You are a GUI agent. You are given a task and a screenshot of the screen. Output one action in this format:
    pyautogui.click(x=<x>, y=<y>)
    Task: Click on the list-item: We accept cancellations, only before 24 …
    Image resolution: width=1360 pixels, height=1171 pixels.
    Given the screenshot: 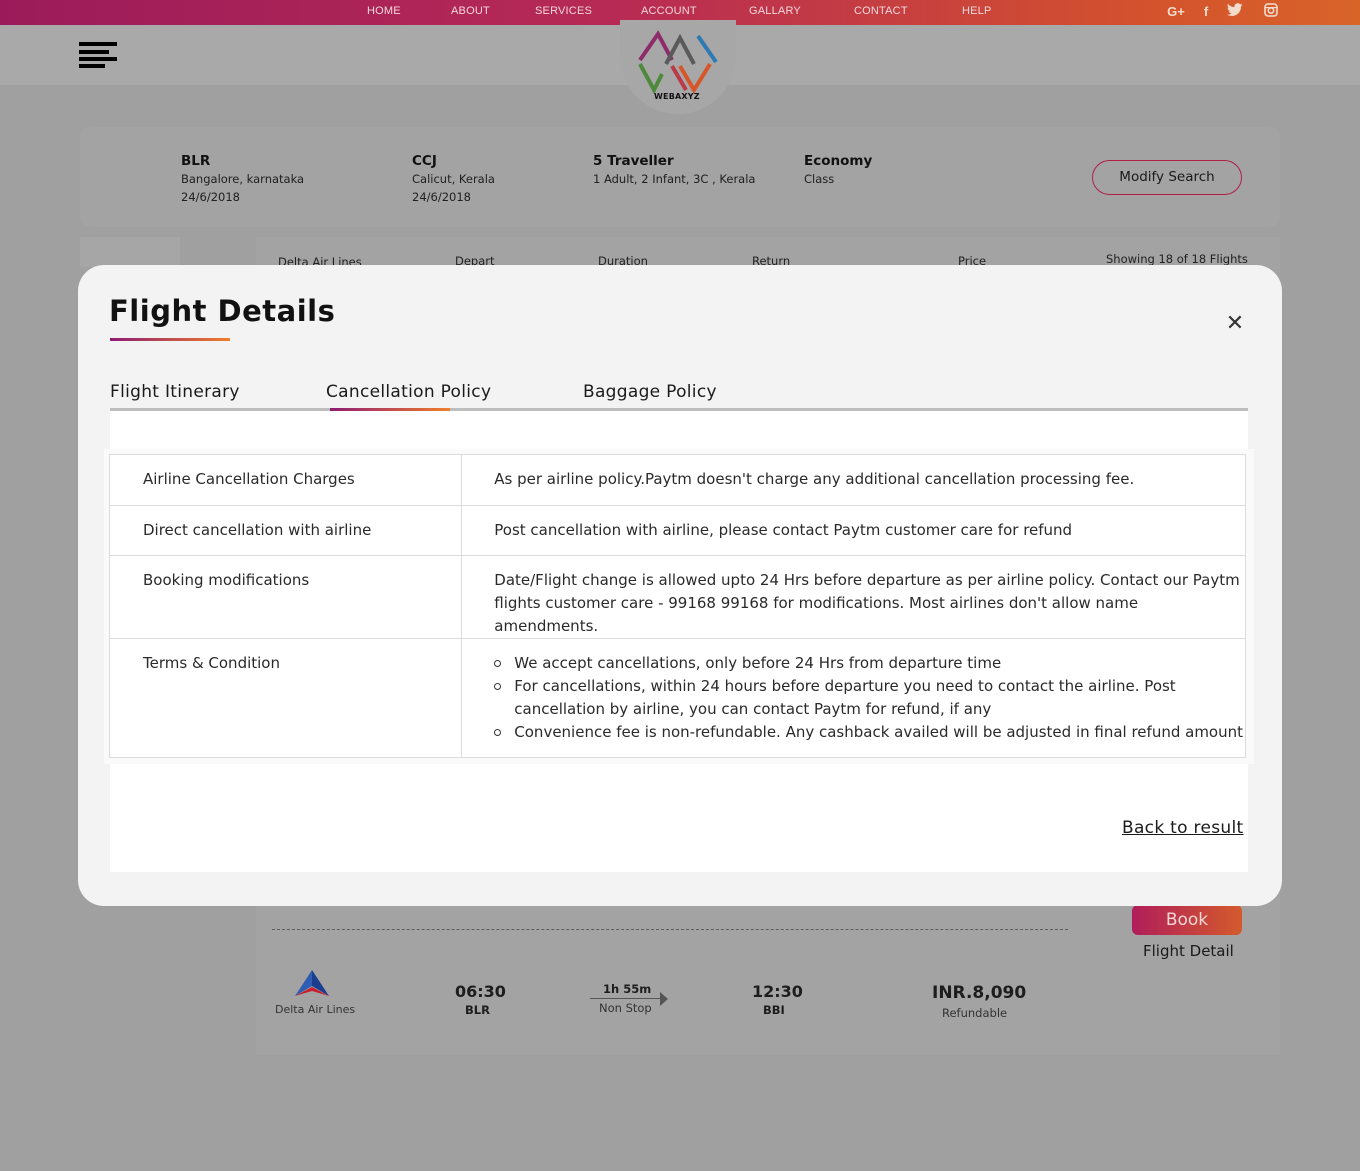 What is the action you would take?
    pyautogui.click(x=865, y=663)
    